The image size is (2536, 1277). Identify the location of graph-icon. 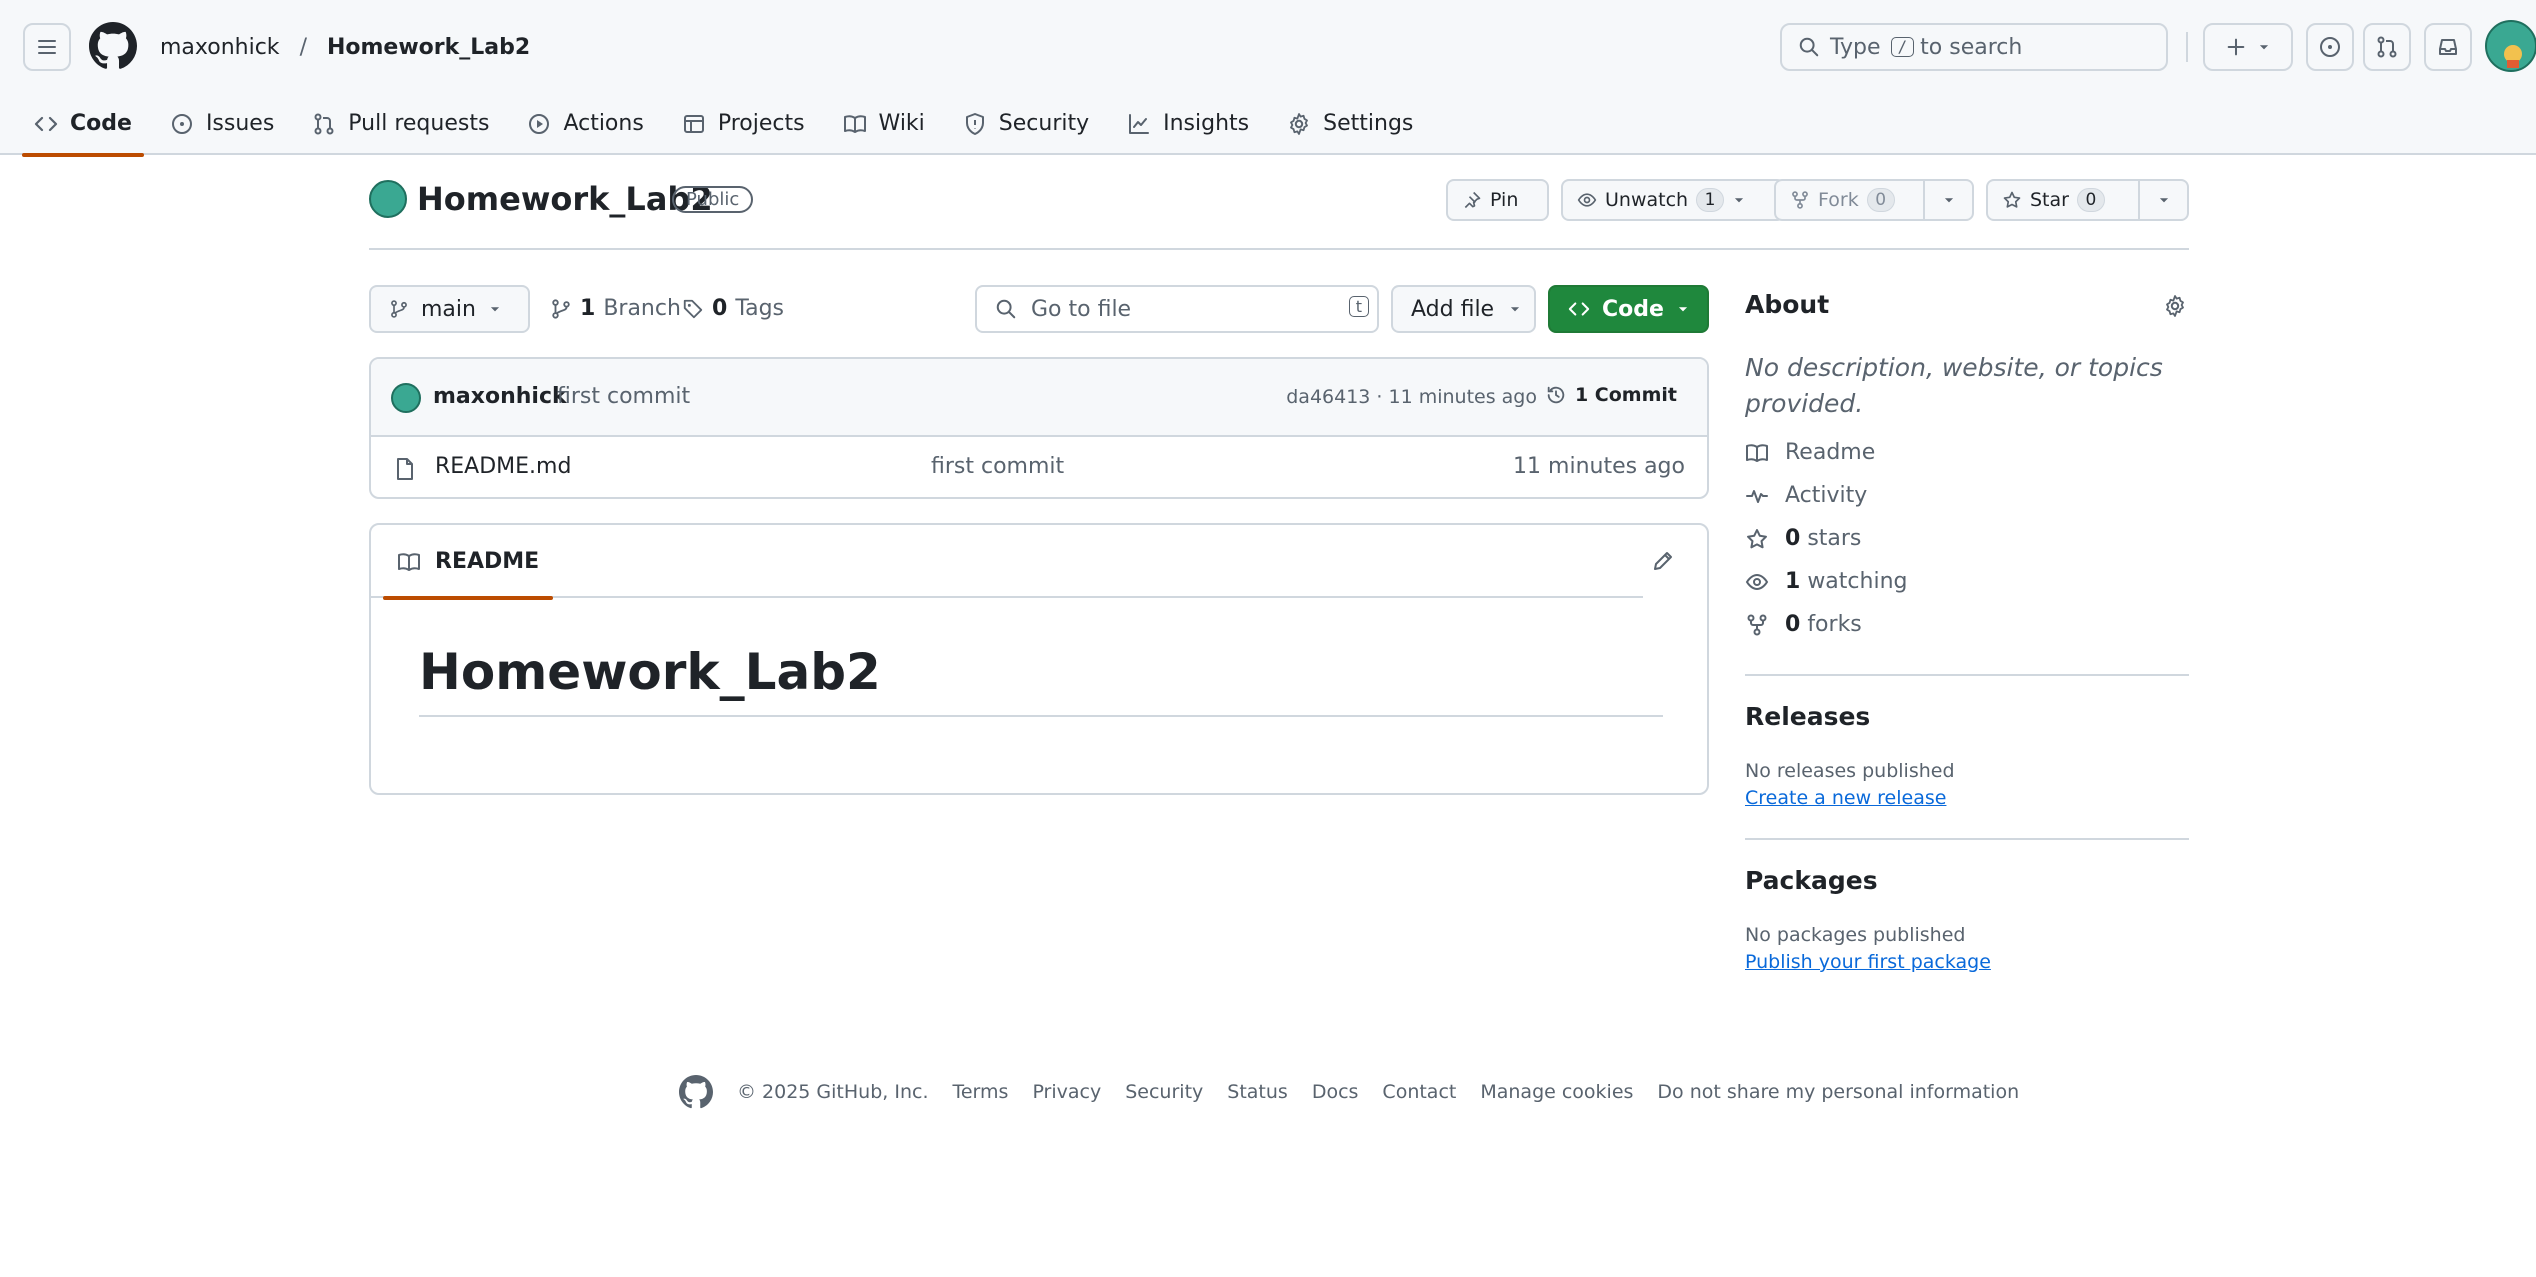
(1139, 123).